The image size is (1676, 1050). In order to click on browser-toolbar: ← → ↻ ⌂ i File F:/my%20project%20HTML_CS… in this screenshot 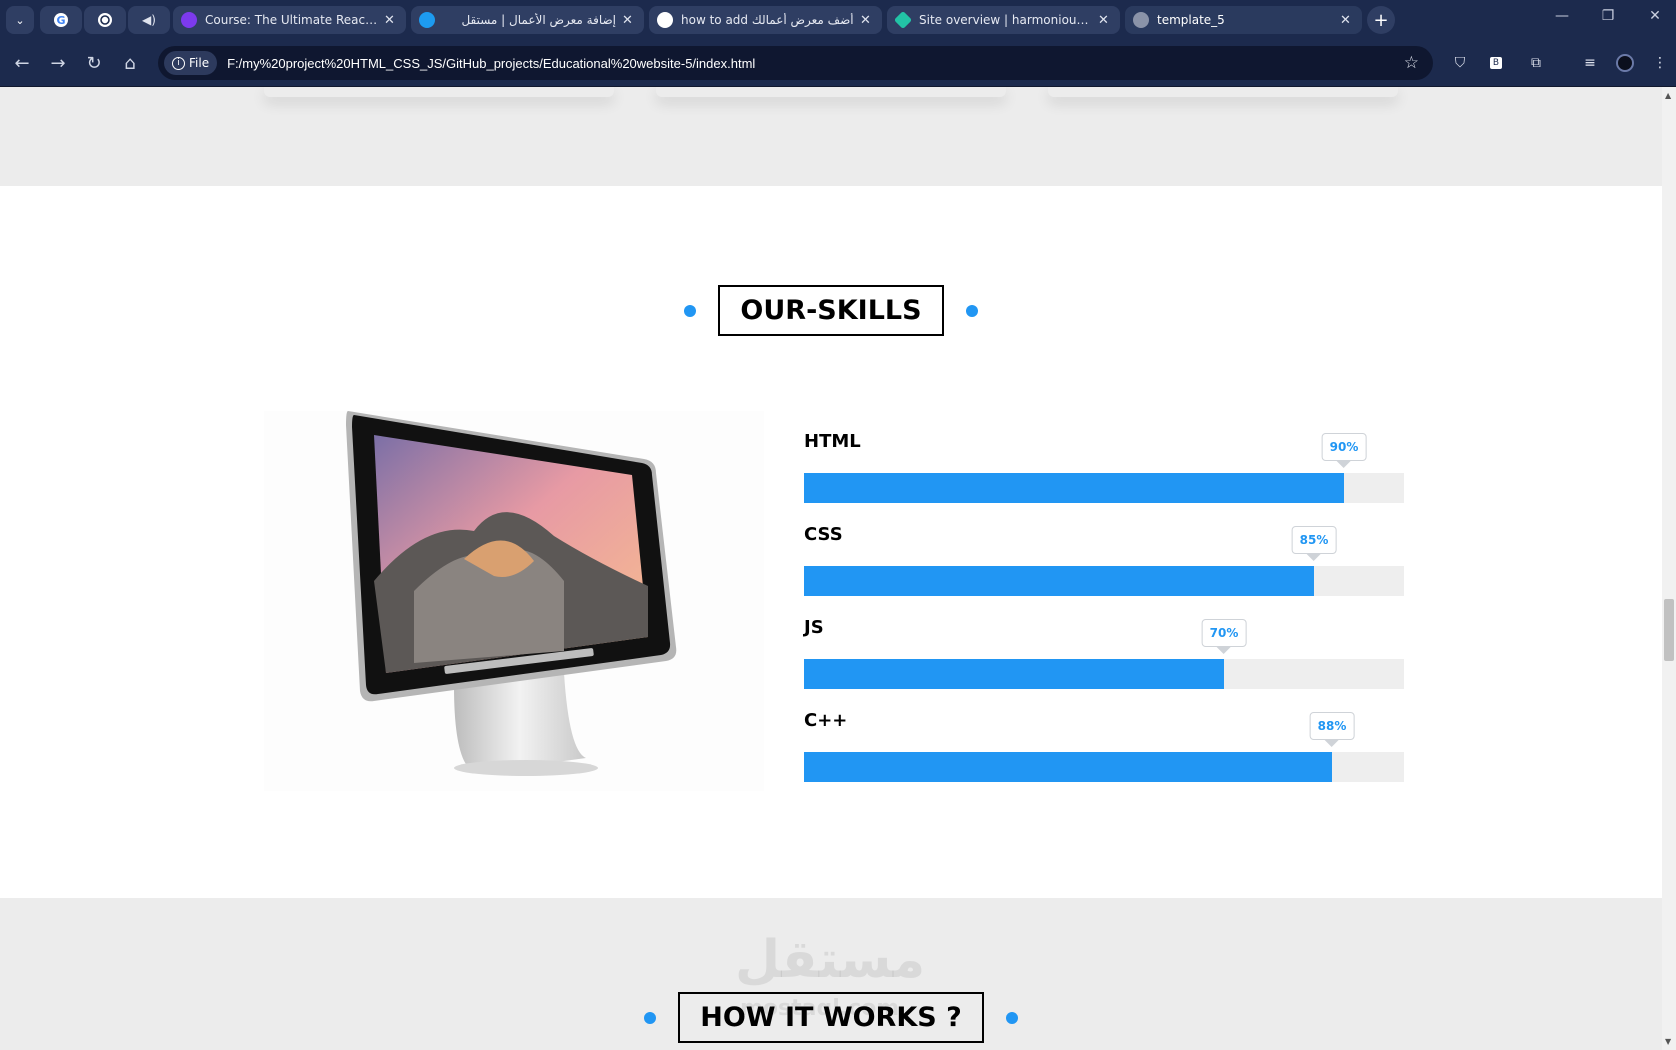, I will do `click(838, 63)`.